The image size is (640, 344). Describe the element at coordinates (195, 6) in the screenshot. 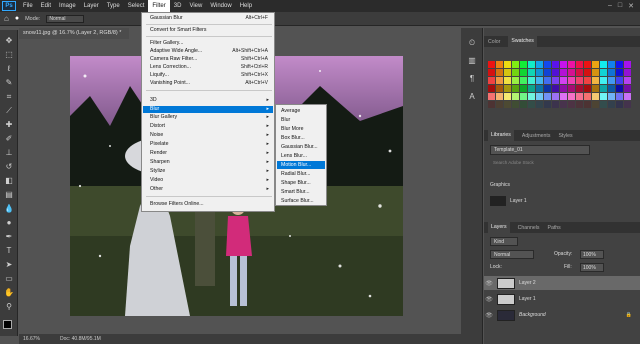

I see `menu-view: View` at that location.